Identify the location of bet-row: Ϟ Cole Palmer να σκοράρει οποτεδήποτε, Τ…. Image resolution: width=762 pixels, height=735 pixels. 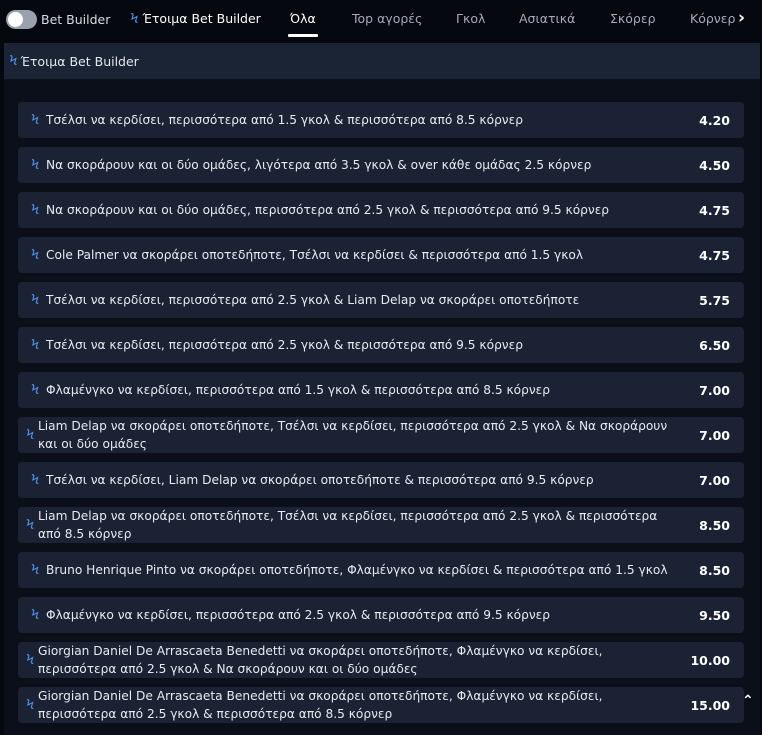
(381, 255).